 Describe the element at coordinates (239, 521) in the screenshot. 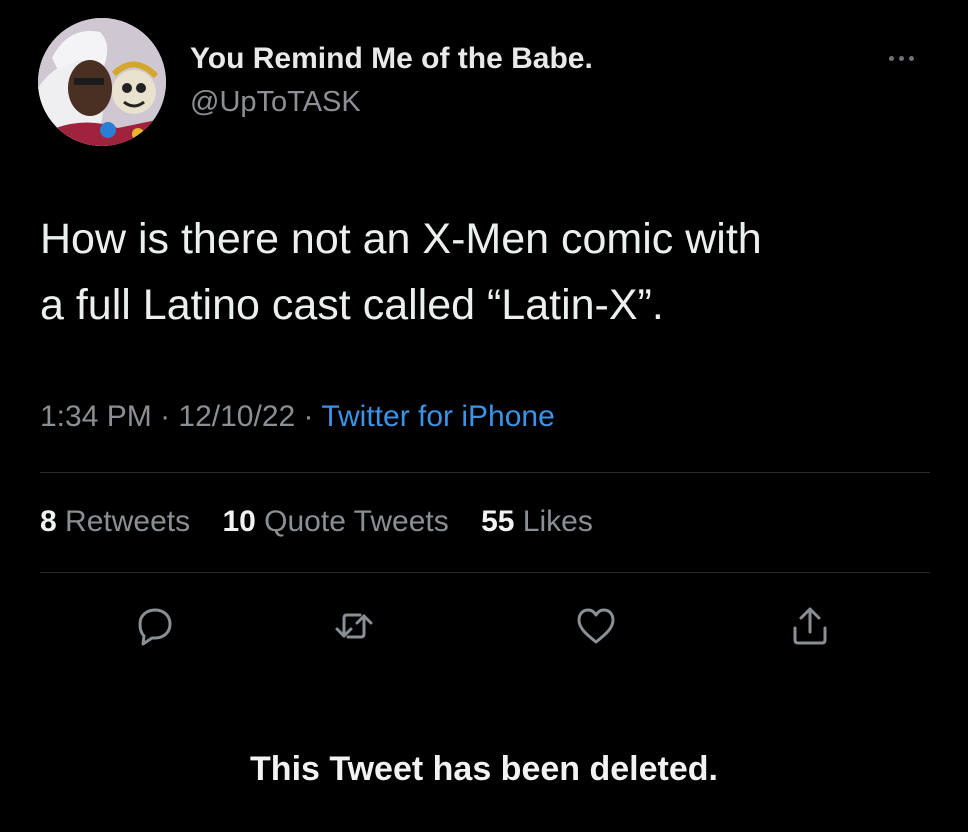

I see `quote-tweets-count: 10` at that location.